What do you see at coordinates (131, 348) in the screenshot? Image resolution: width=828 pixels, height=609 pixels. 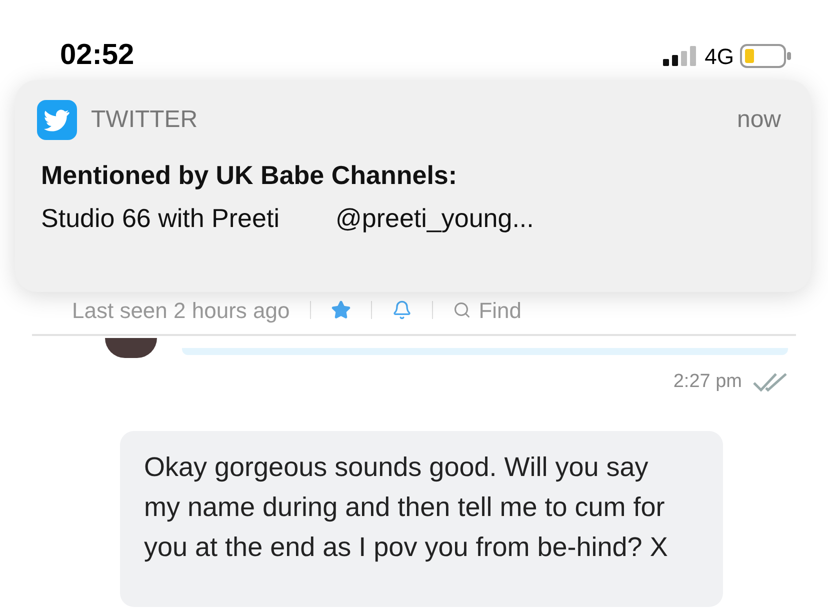 I see `avatar` at bounding box center [131, 348].